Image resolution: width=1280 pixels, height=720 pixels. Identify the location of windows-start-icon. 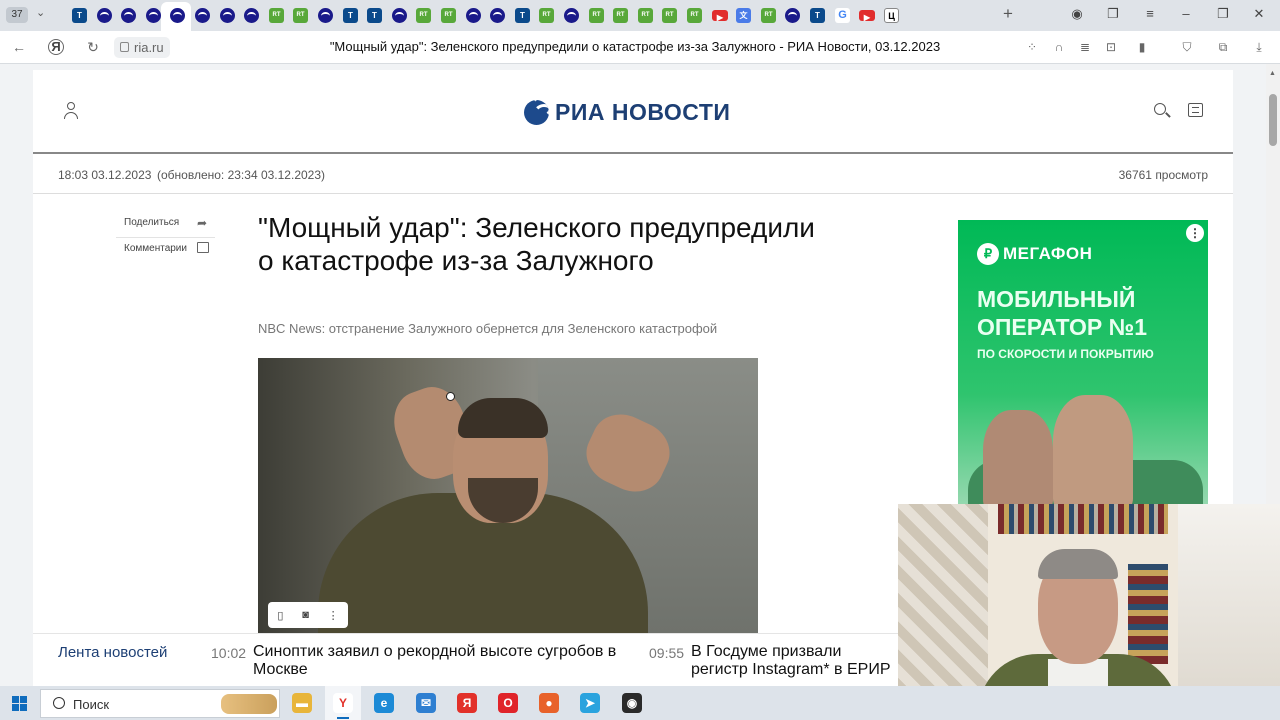
(19, 703).